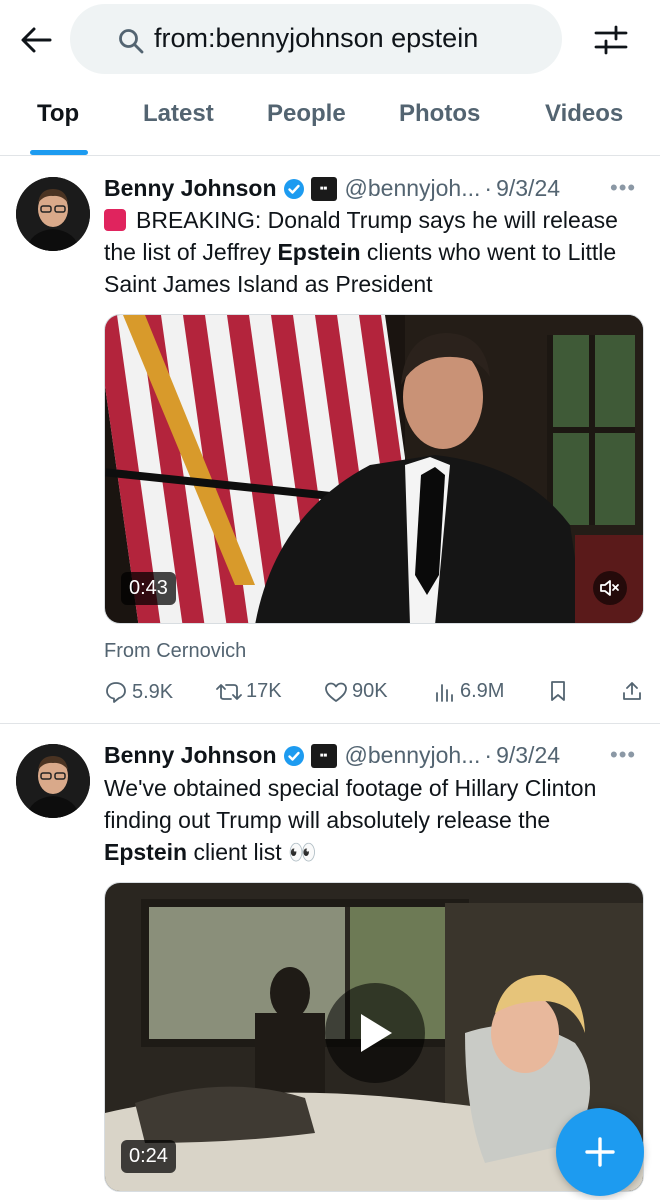 This screenshot has height=1200, width=660. I want to click on search-tabs: Top Latest People Photos Videos, so click(330, 119).